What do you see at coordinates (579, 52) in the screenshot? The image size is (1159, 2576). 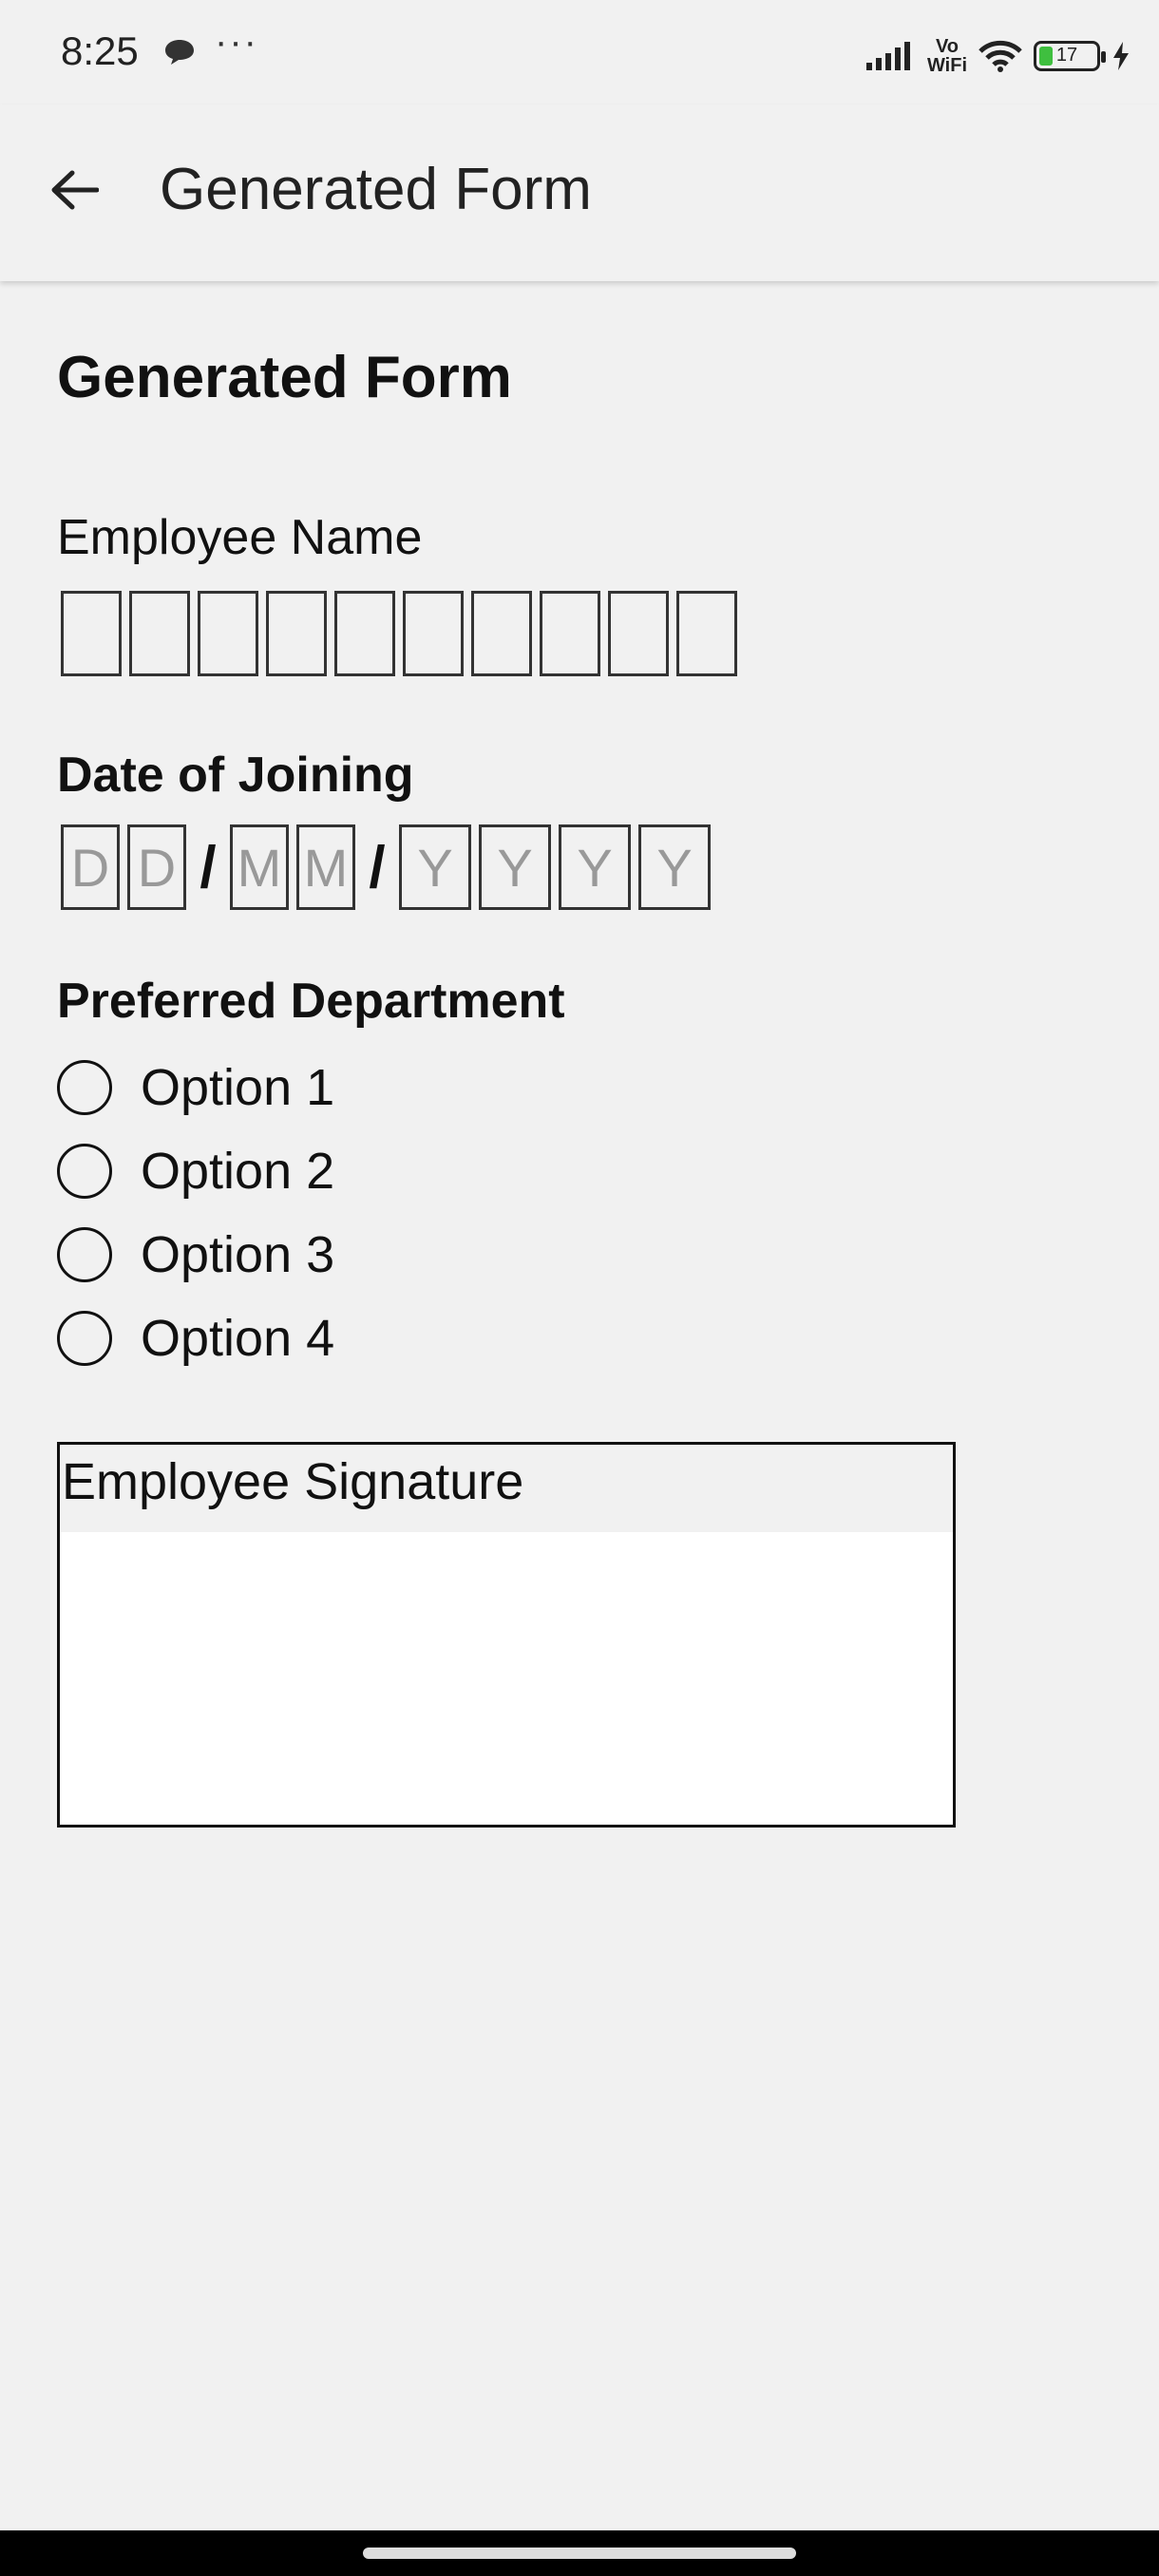 I see `status-bar: 8:25 ··· Vo WiFi 17` at bounding box center [579, 52].